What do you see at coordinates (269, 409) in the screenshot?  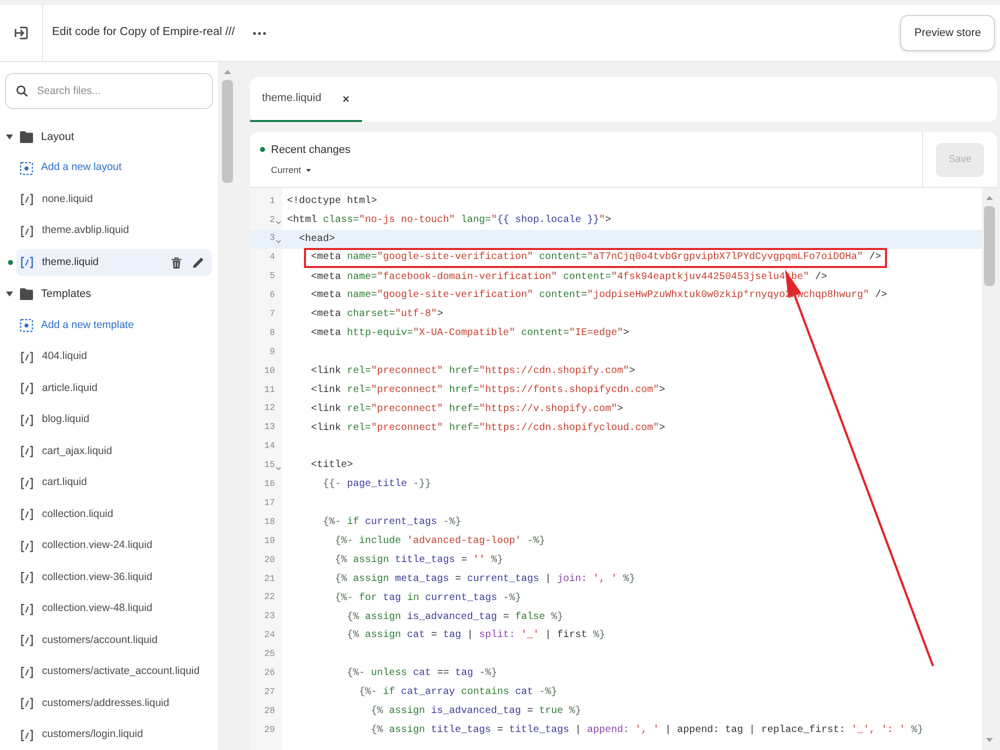 I see `line-number: 12` at bounding box center [269, 409].